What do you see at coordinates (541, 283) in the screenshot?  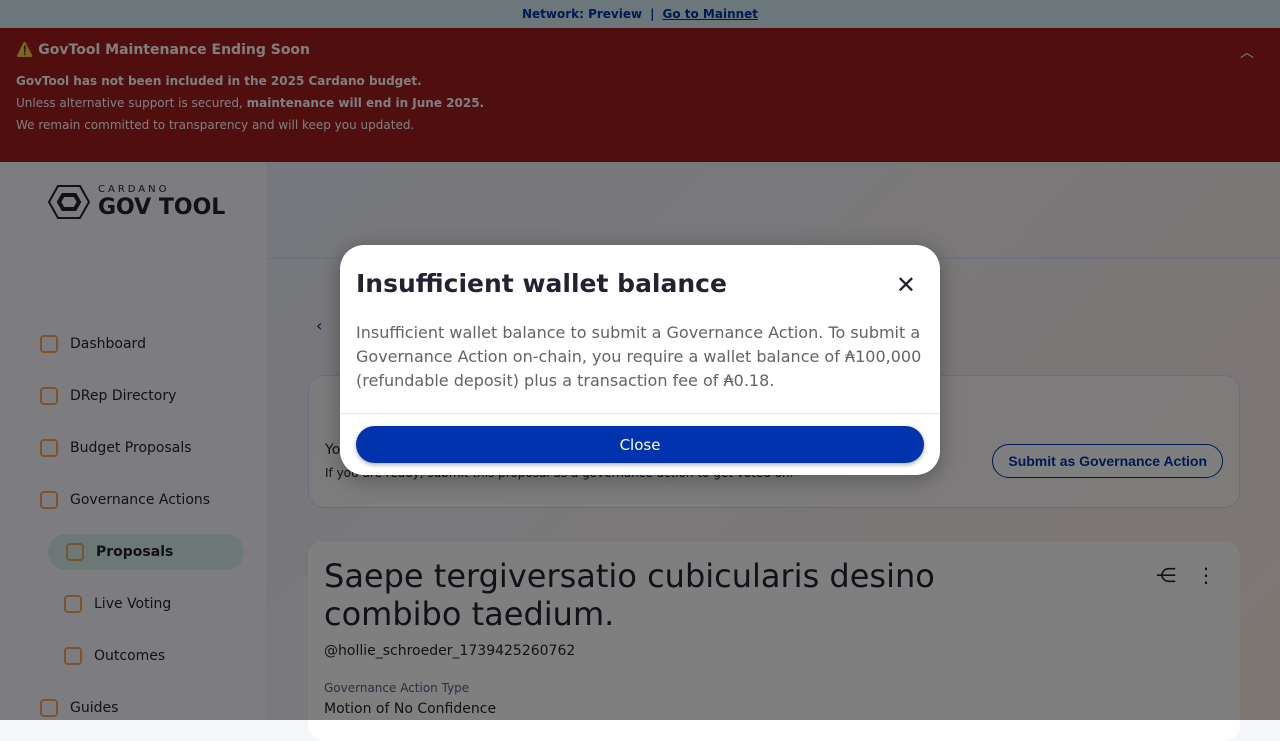 I see `modal-title: Insufficient wallet balance` at bounding box center [541, 283].